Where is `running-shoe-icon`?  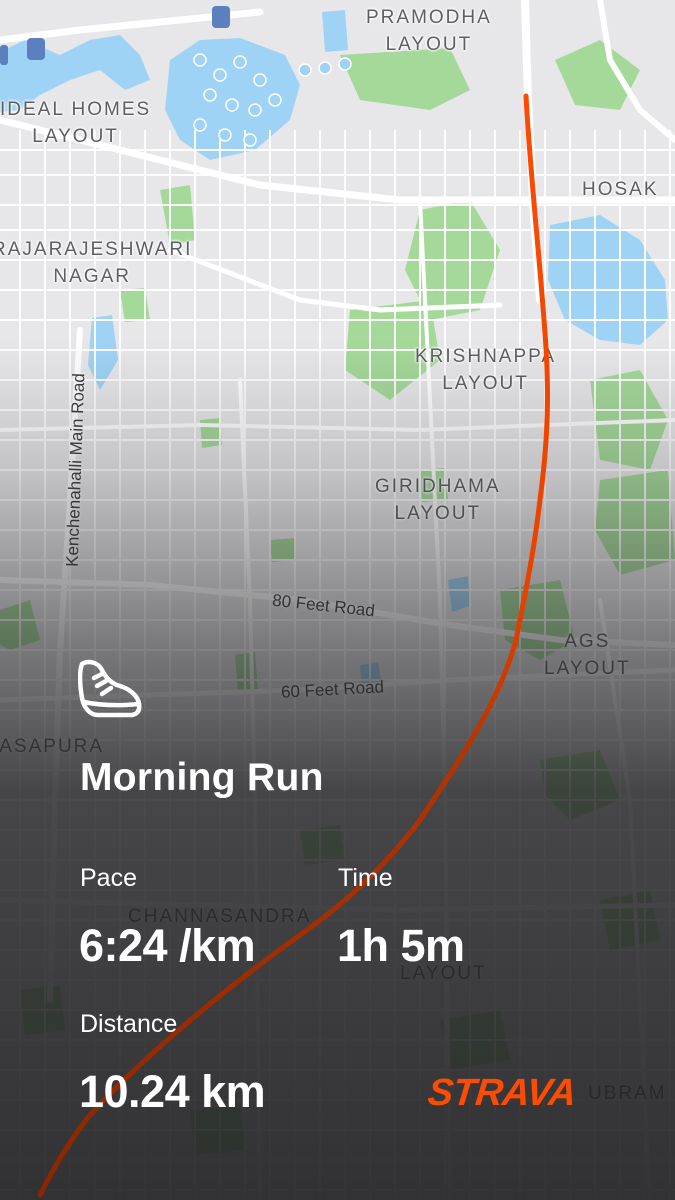 running-shoe-icon is located at coordinates (110, 688).